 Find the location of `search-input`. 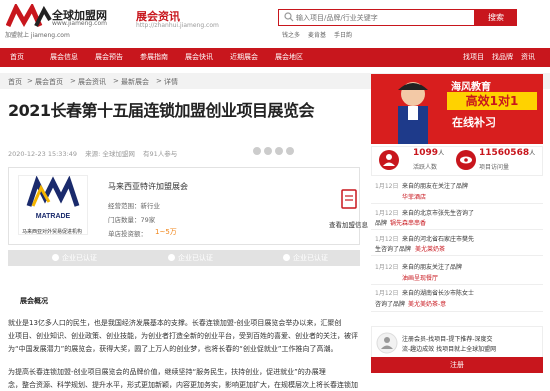

search-input is located at coordinates (384, 17).